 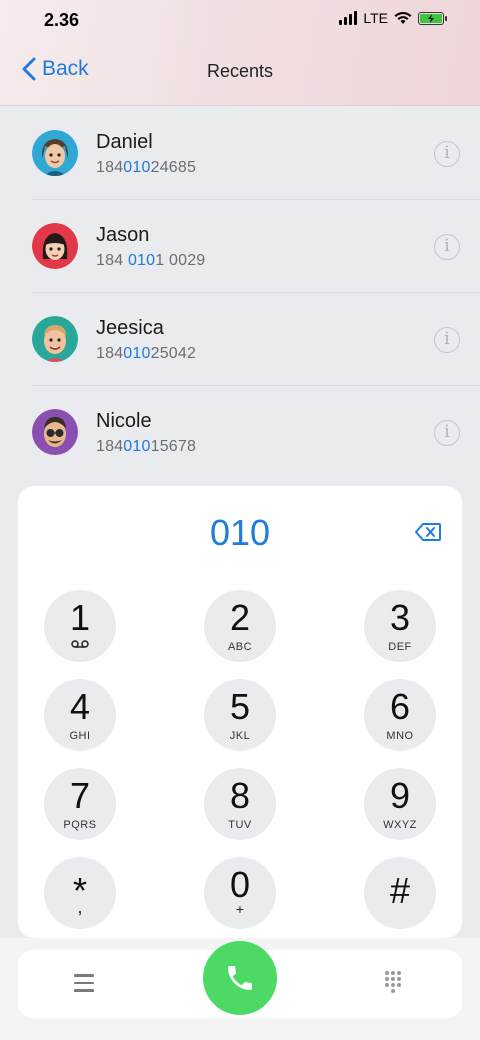 I want to click on list-item: Jason 184 0101 0029 i, so click(x=256, y=246).